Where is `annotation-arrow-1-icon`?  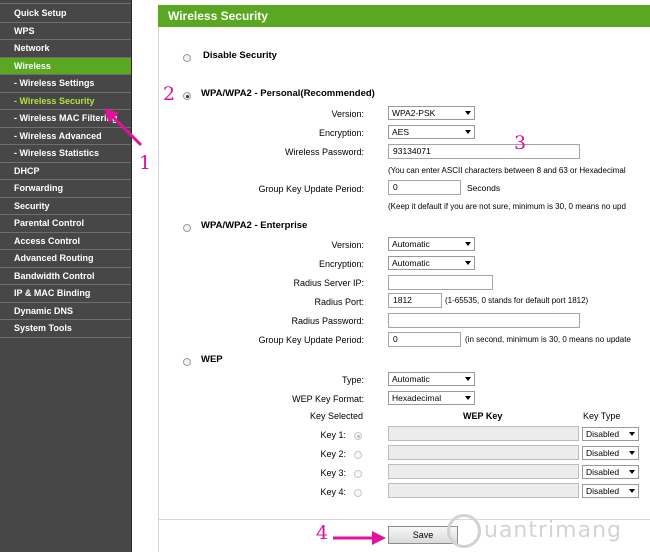
annotation-arrow-1-icon is located at coordinates (123, 127).